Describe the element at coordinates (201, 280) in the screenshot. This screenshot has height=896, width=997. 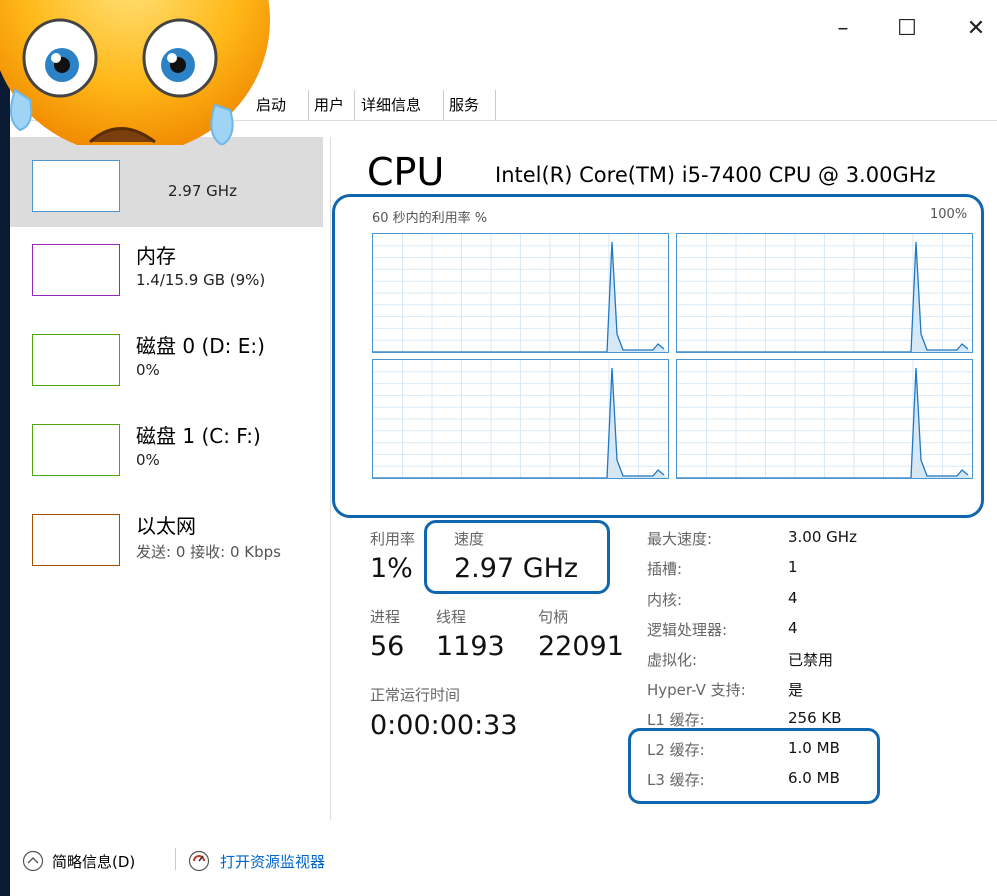
I see `sidebar-memory-value: 1.4/15.9 GB (9%)` at that location.